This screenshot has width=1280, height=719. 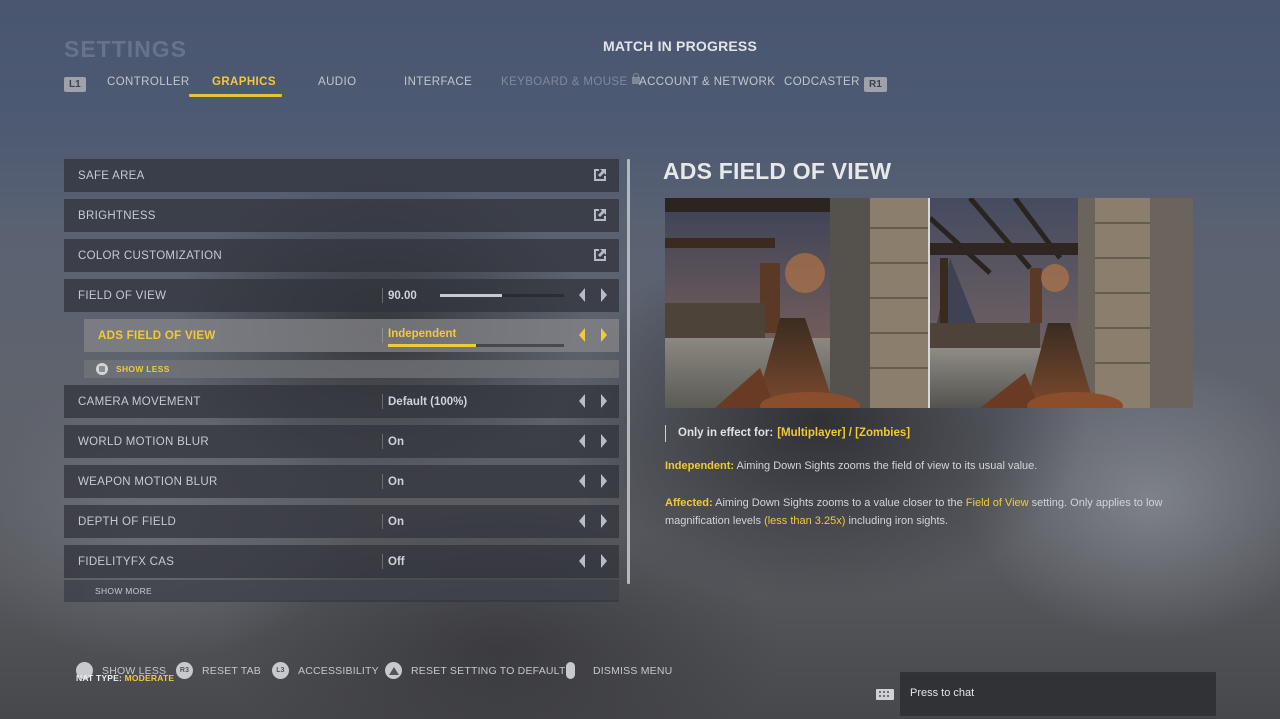 I want to click on scrollbar, so click(x=628, y=371).